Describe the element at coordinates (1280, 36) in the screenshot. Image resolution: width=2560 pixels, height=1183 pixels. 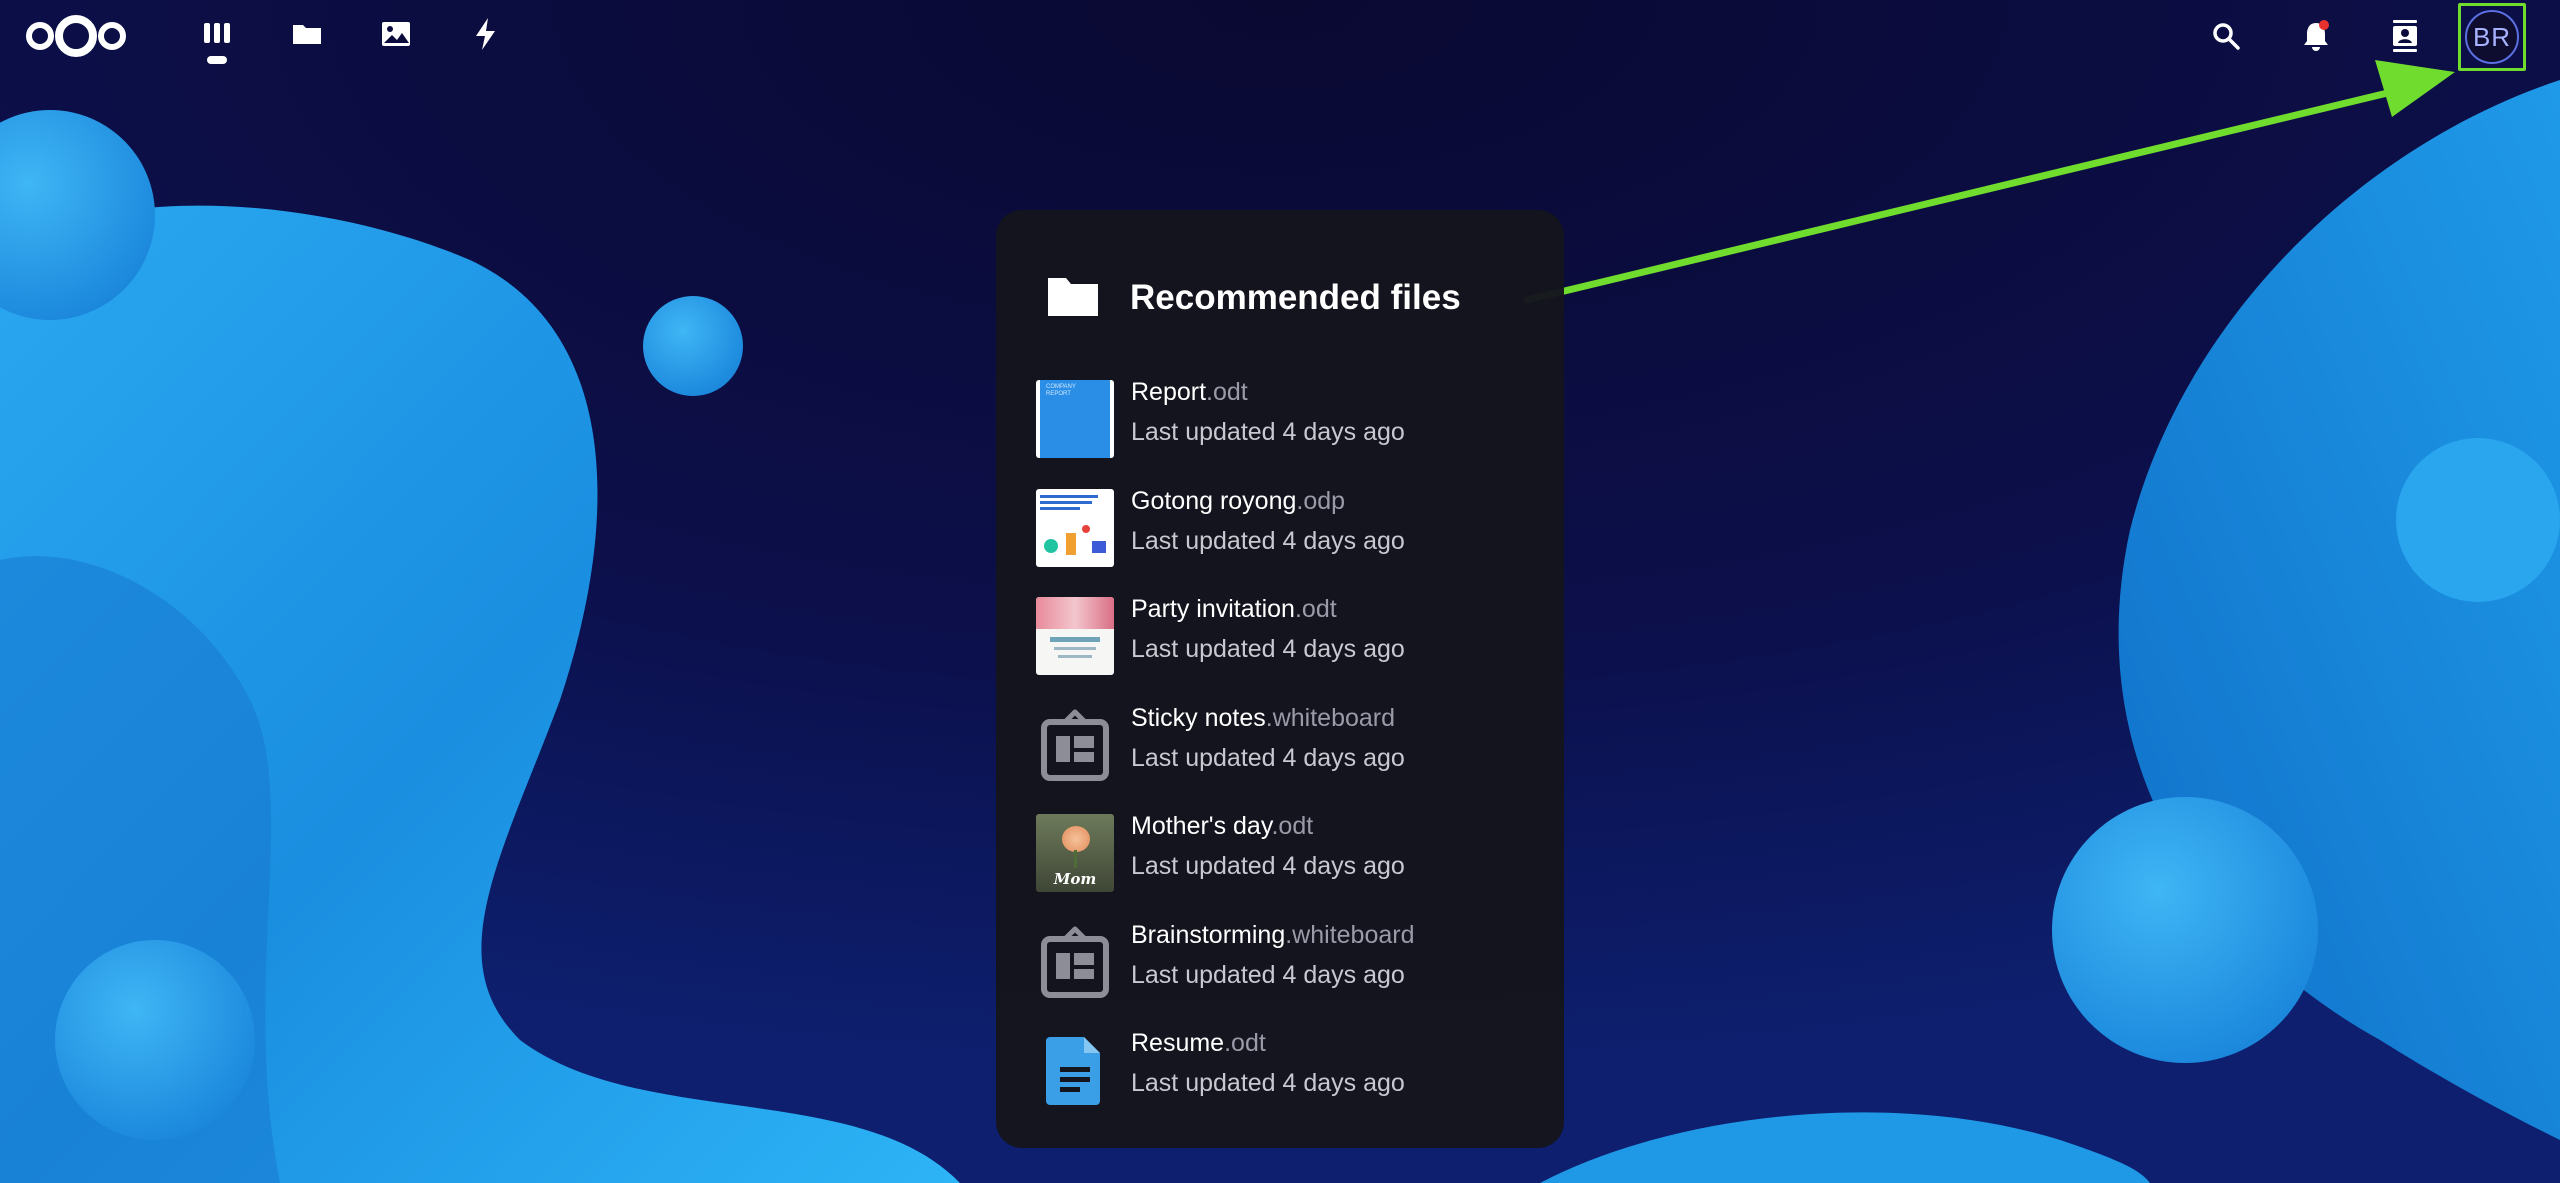
I see `top-navigation-bar: BR` at that location.